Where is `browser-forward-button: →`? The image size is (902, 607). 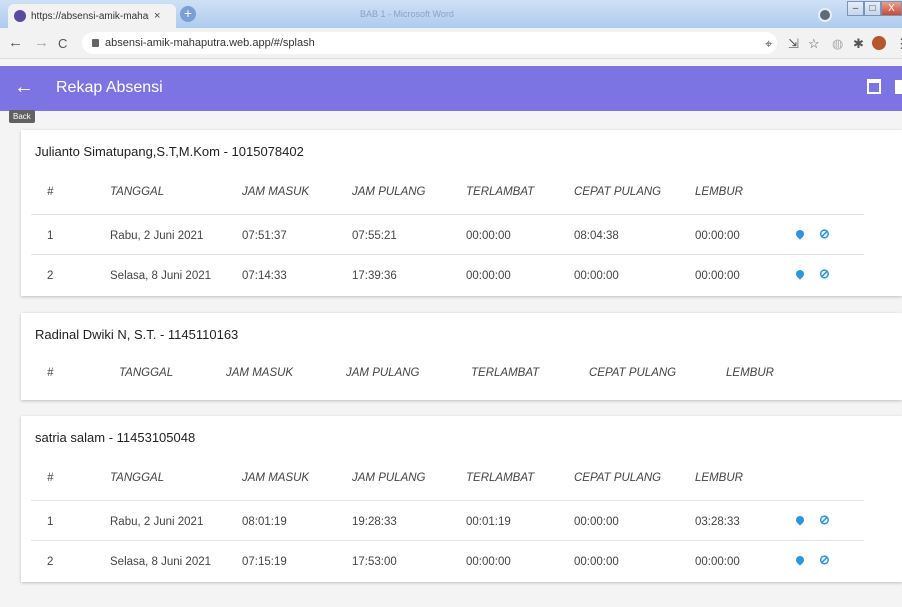
browser-forward-button: → is located at coordinates (41, 42).